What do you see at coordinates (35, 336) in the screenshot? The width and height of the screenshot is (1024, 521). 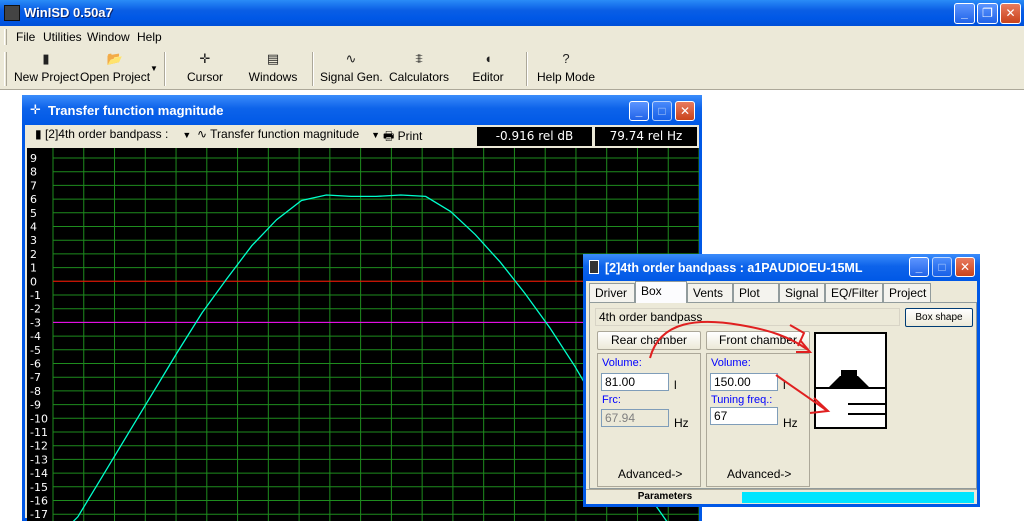 I see `y-tick-label: -4` at bounding box center [35, 336].